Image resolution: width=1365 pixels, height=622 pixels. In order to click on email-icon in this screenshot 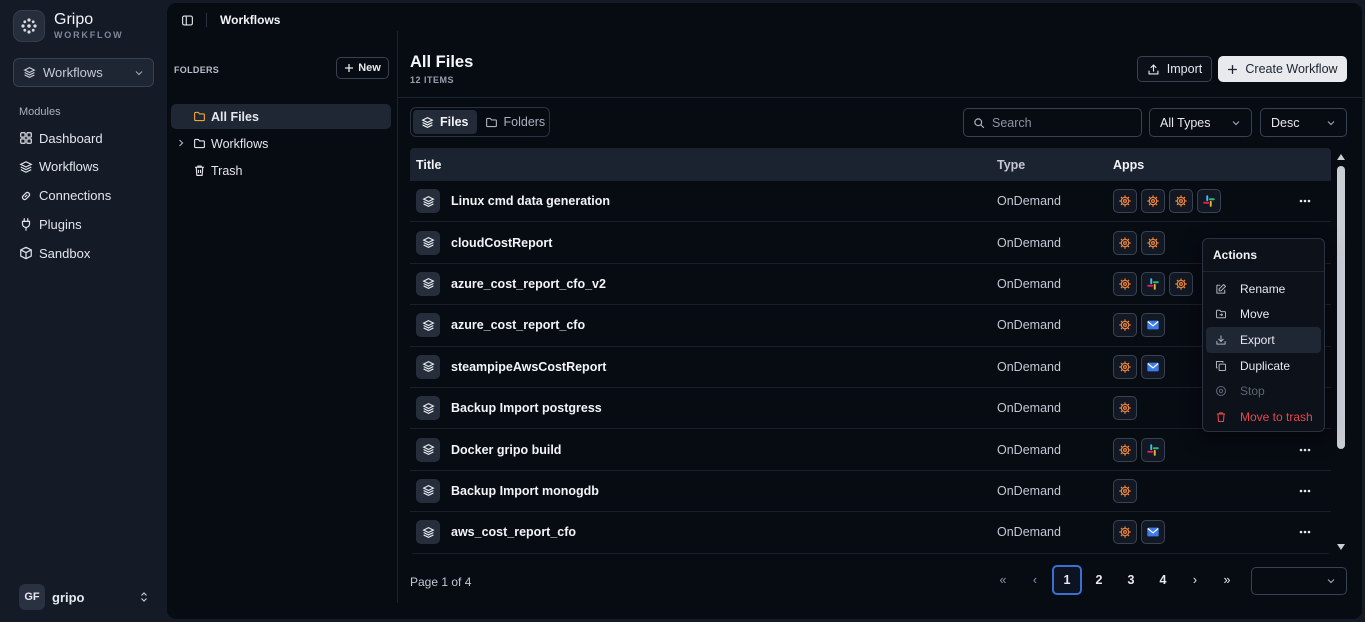, I will do `click(1153, 532)`.